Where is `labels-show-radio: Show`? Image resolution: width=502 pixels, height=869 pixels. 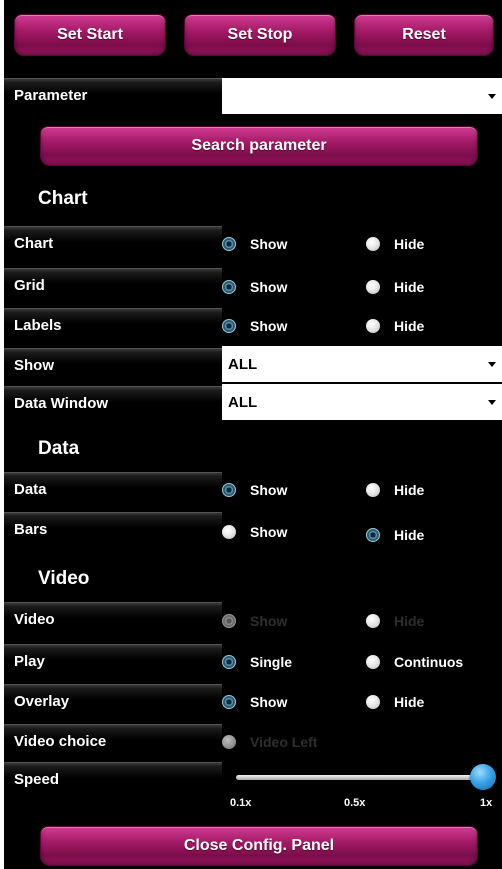
labels-show-radio: Show is located at coordinates (254, 326).